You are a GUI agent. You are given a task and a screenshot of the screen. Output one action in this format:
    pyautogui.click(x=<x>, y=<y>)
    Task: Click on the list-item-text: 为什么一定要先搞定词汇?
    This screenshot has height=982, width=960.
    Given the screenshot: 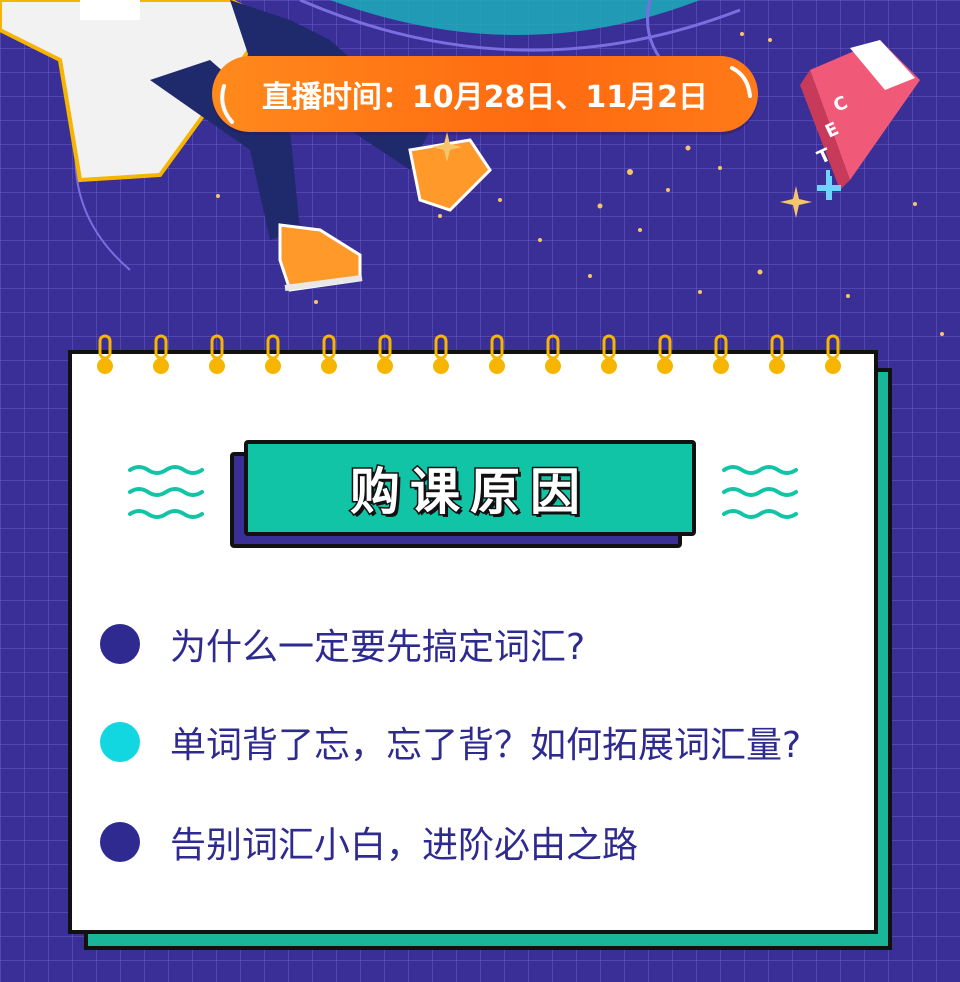 What is the action you would take?
    pyautogui.click(x=378, y=647)
    